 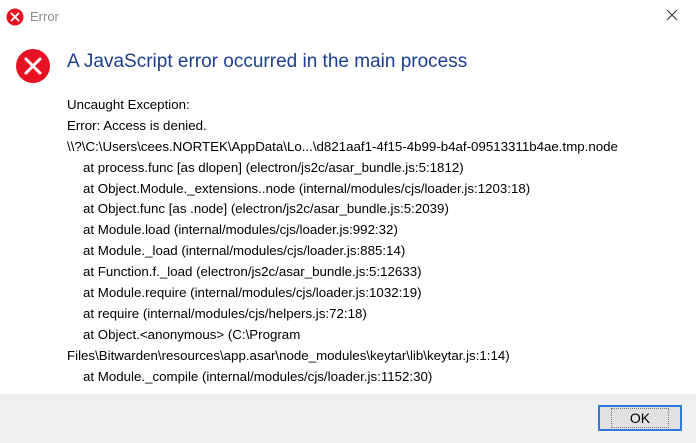 What do you see at coordinates (348, 17) in the screenshot?
I see `title-bar: Error` at bounding box center [348, 17].